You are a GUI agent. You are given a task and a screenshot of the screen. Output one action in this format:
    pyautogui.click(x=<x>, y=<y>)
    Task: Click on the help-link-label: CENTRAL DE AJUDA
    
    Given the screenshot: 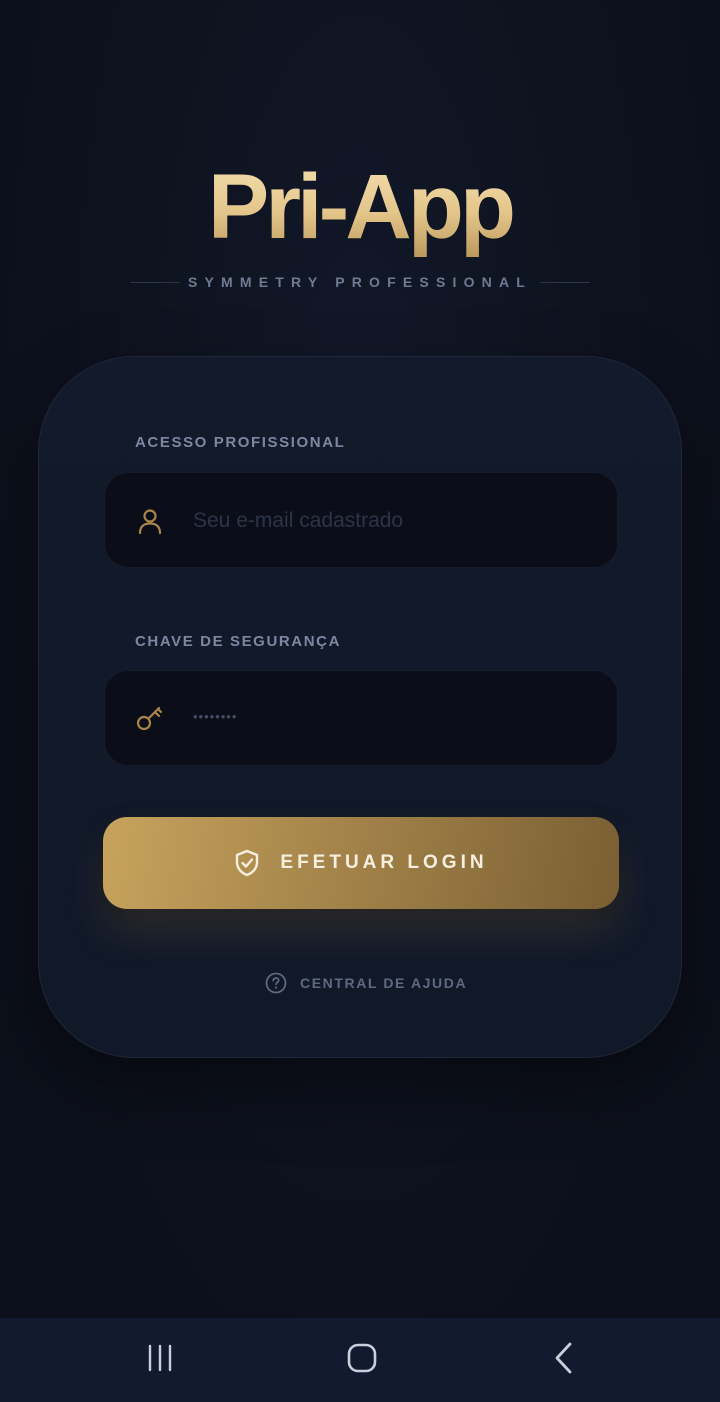 What is the action you would take?
    pyautogui.click(x=384, y=983)
    